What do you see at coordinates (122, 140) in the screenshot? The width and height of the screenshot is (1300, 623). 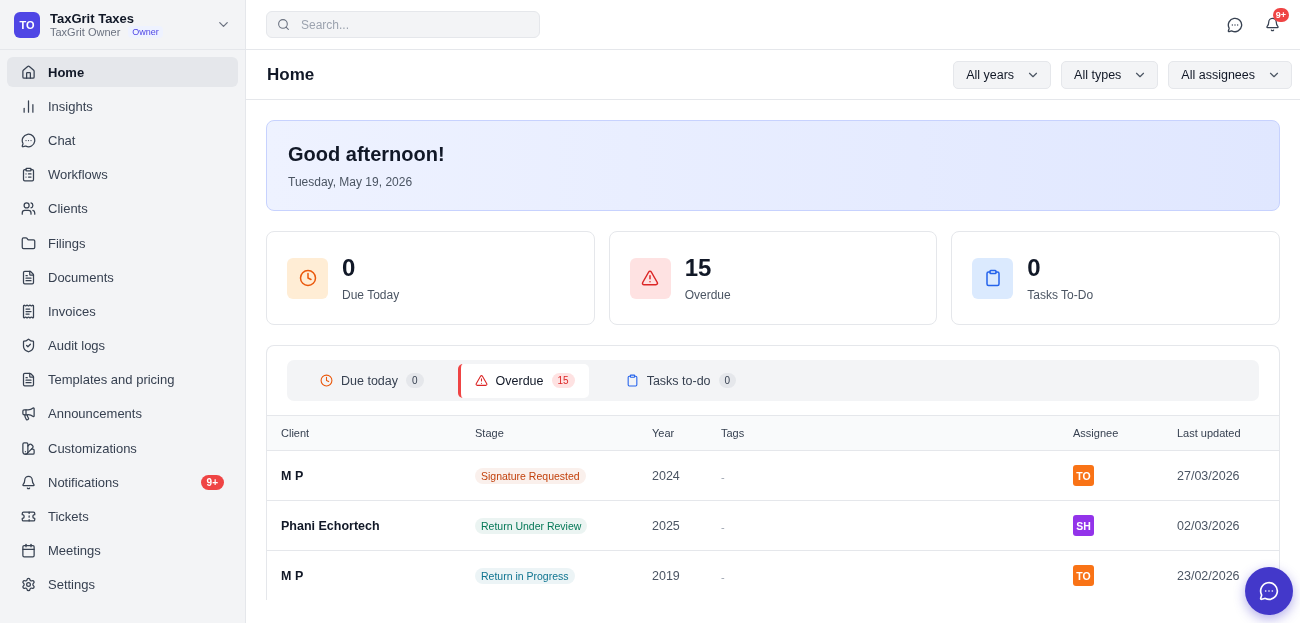 I see `sidebar-item: Chat` at bounding box center [122, 140].